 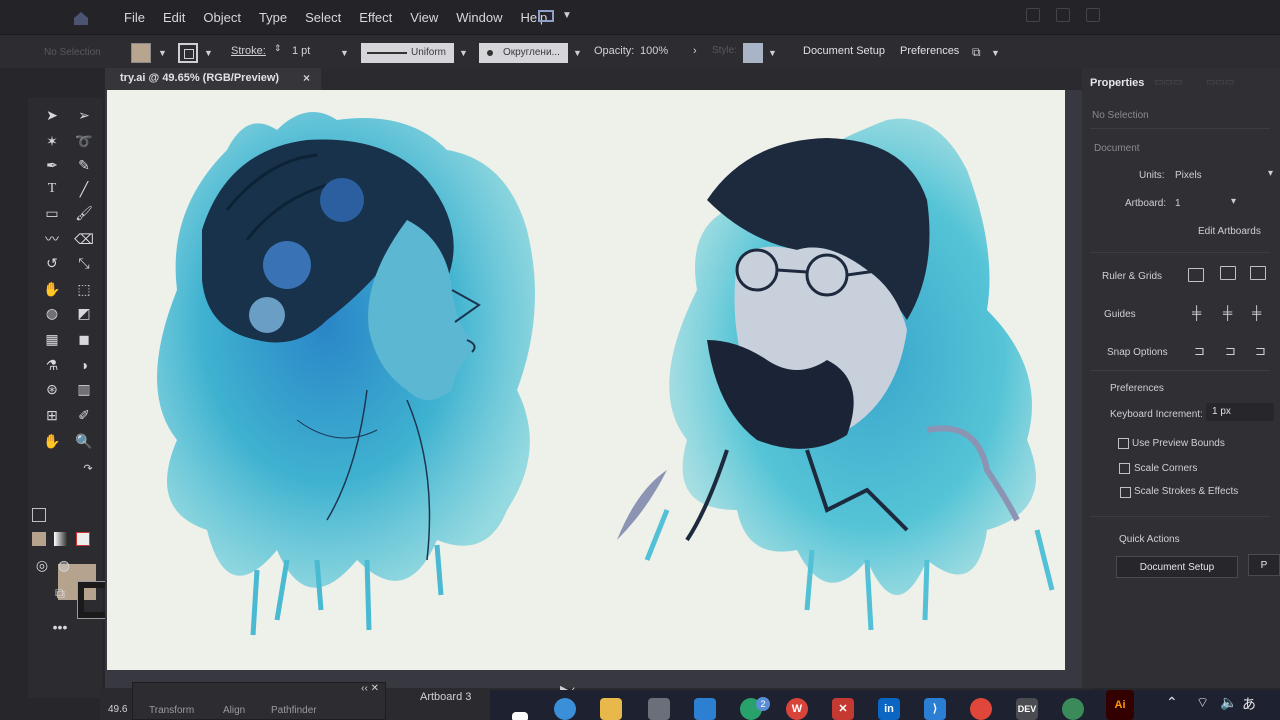 I want to click on artboard-tool-icon: ⊞, so click(x=52, y=415).